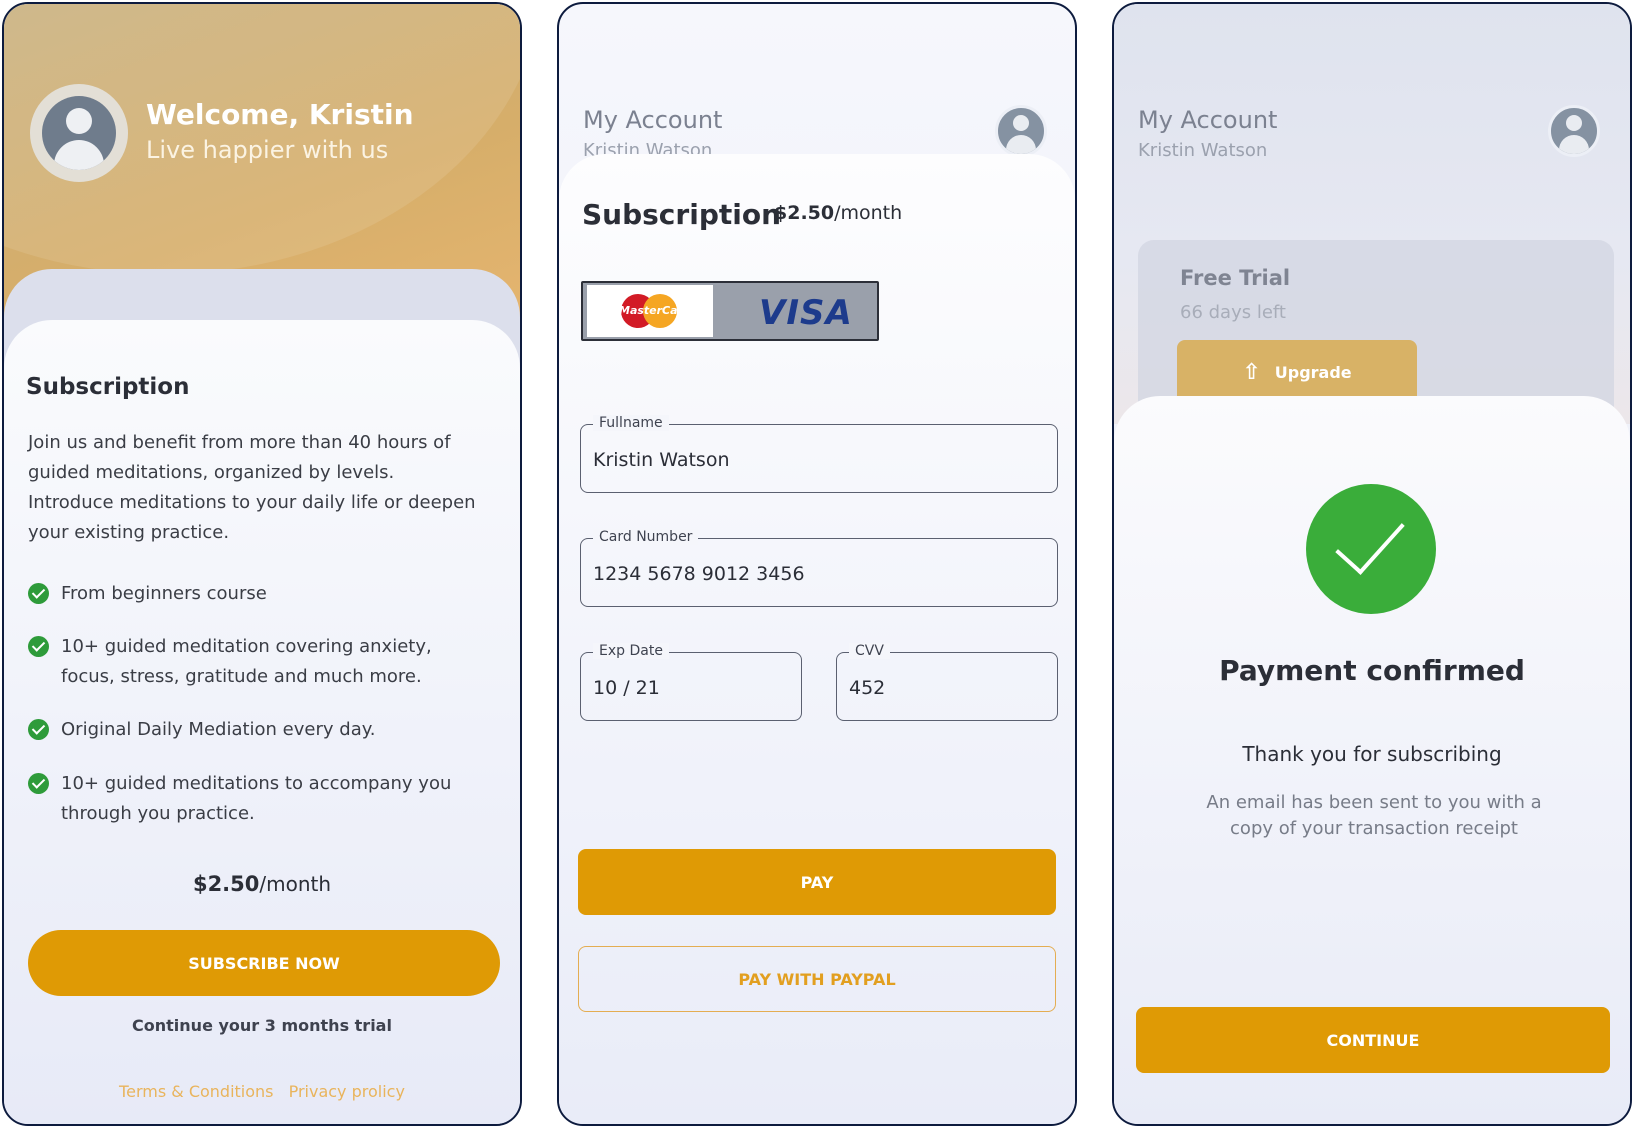 This screenshot has height=1129, width=1635. Describe the element at coordinates (262, 1025) in the screenshot. I see `trial-link: Continue your 3 months trial` at that location.